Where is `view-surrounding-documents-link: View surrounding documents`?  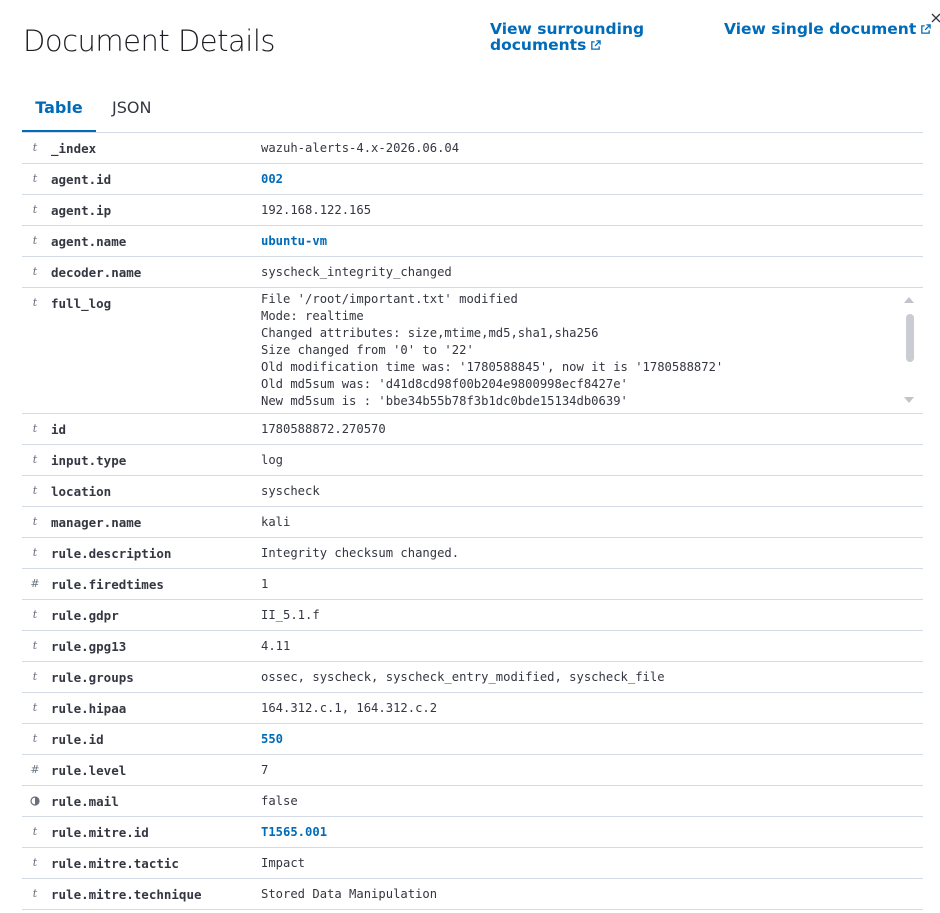
view-surrounding-documents-link: View surrounding documents is located at coordinates (570, 37).